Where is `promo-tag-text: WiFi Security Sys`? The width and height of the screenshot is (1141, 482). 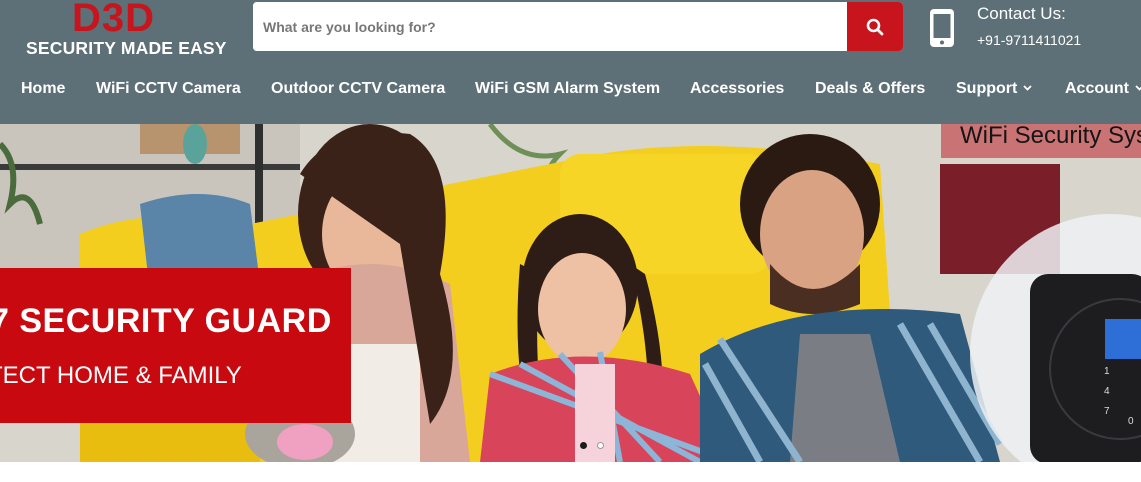
promo-tag-text: WiFi Security Sys is located at coordinates (1050, 136).